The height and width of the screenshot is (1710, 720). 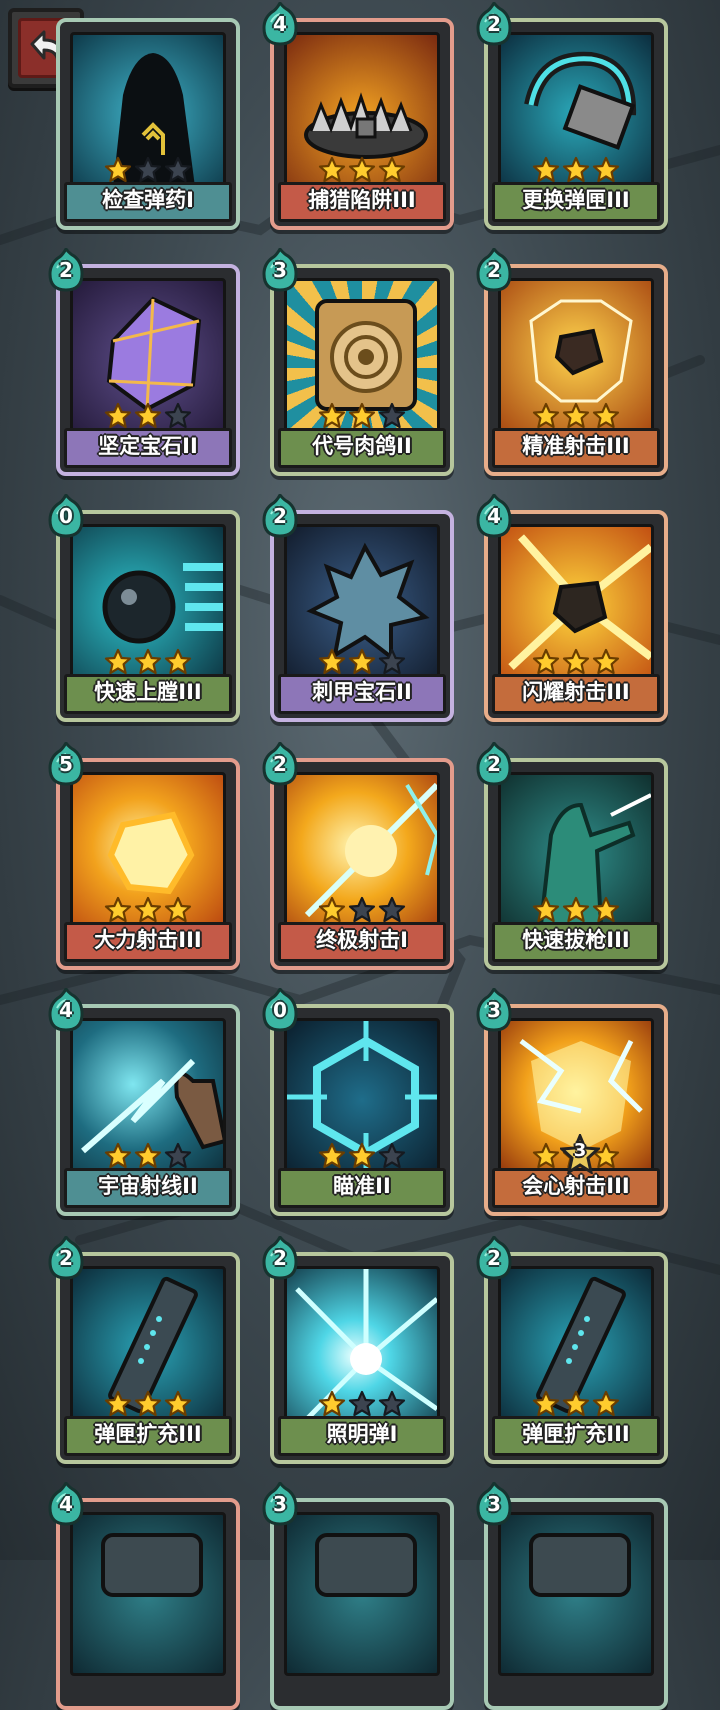 What do you see at coordinates (572, 608) in the screenshot?
I see `skill-card: 闪耀射击III 4` at bounding box center [572, 608].